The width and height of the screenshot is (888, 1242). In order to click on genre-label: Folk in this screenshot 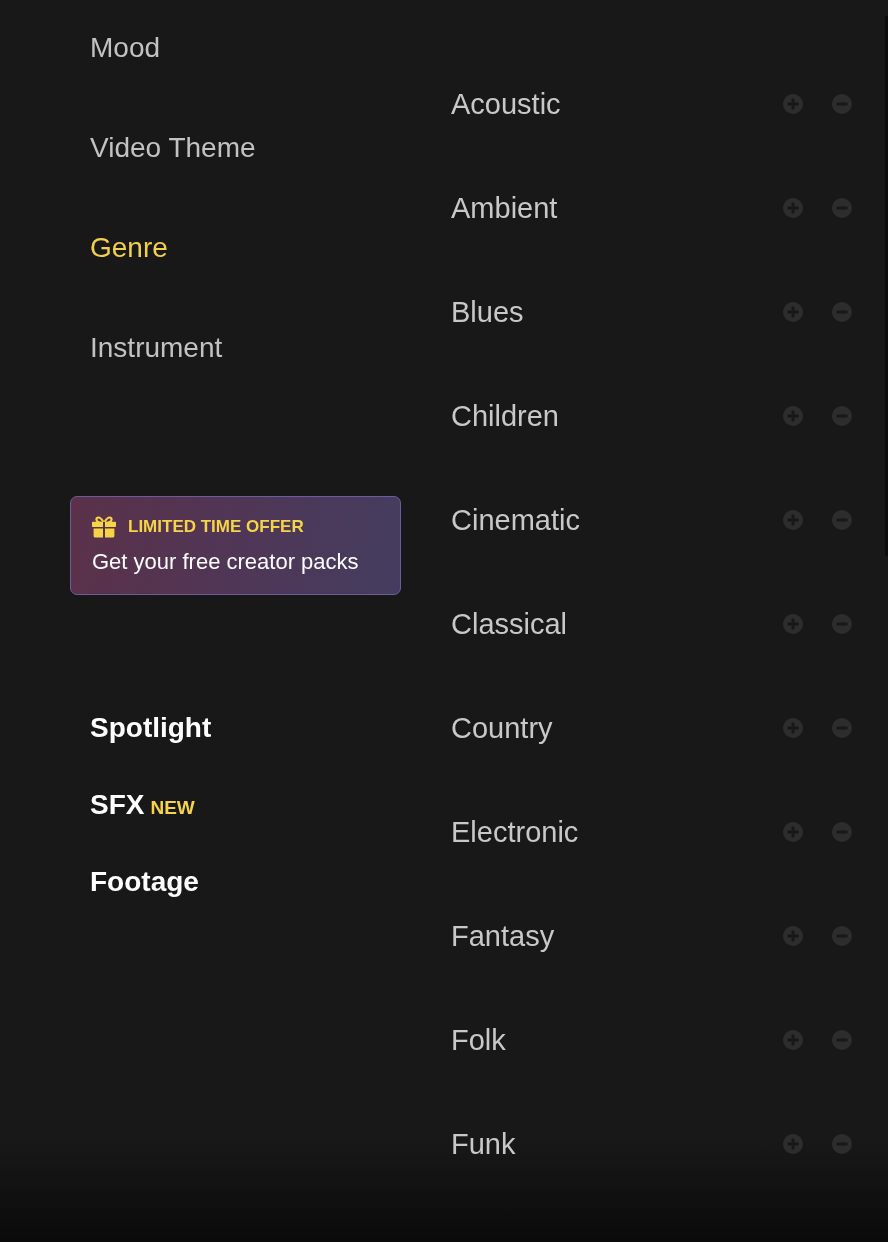, I will do `click(478, 1040)`.